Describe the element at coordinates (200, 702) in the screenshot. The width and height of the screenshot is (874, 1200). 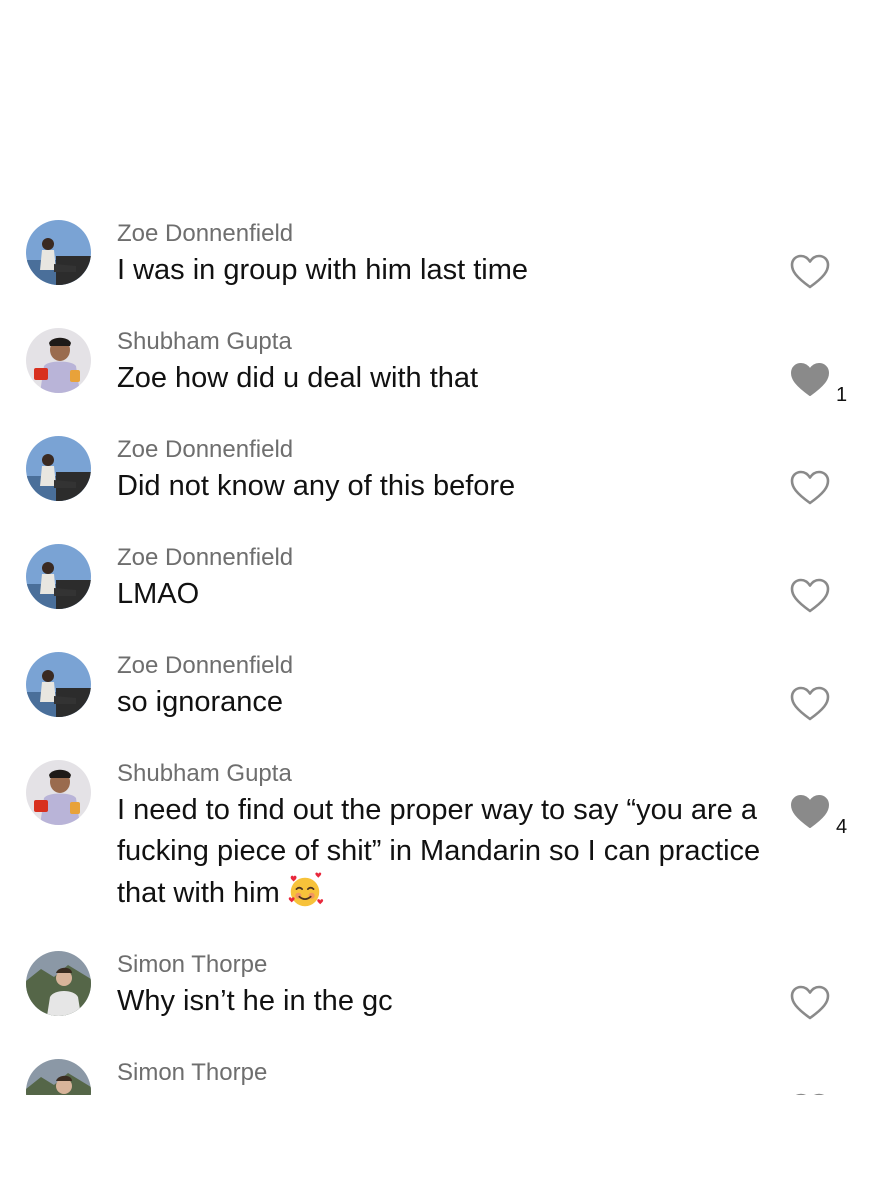
I see `comment-text: so ignorance` at that location.